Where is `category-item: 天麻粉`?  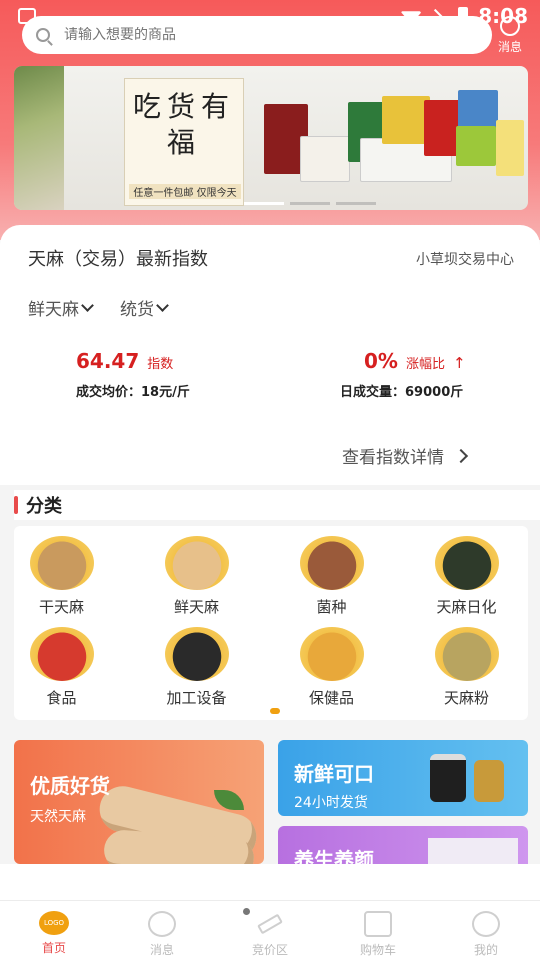 category-item: 天麻粉 is located at coordinates (466, 667).